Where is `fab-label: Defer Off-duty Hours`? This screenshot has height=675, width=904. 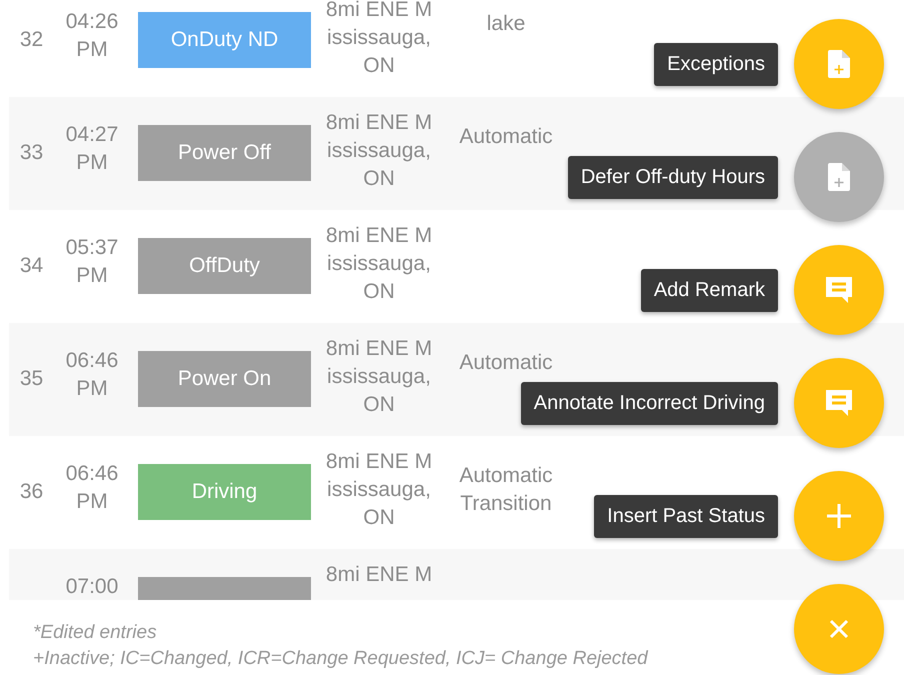 fab-label: Defer Off-duty Hours is located at coordinates (673, 177).